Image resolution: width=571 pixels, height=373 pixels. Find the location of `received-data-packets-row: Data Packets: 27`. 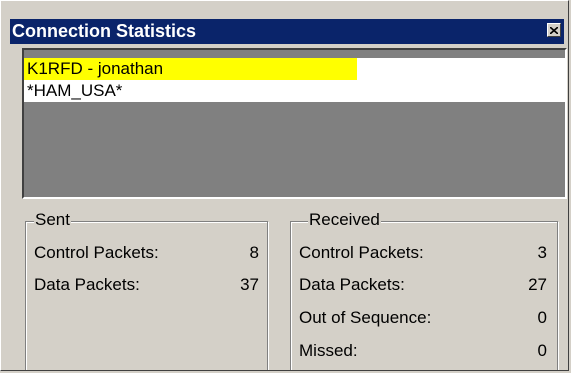

received-data-packets-row: Data Packets: 27 is located at coordinates (424, 285).